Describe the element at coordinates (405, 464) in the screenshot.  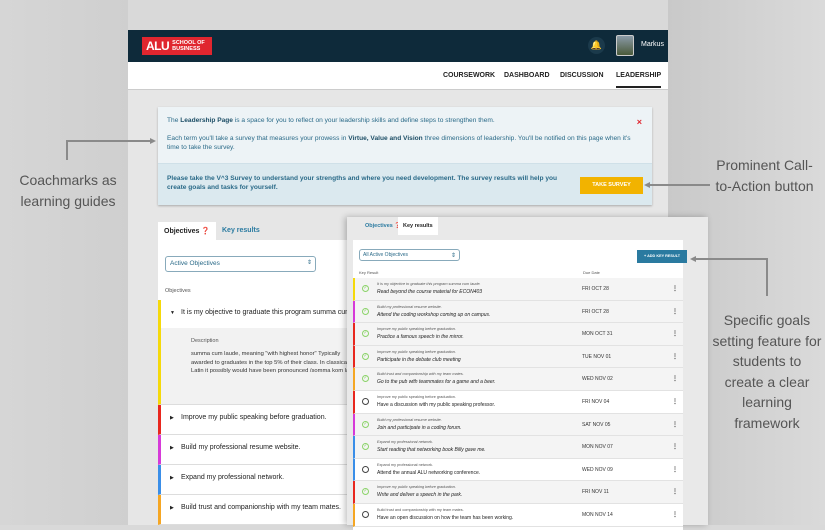
I see `key-result-objective: Expand my professional network.` at that location.